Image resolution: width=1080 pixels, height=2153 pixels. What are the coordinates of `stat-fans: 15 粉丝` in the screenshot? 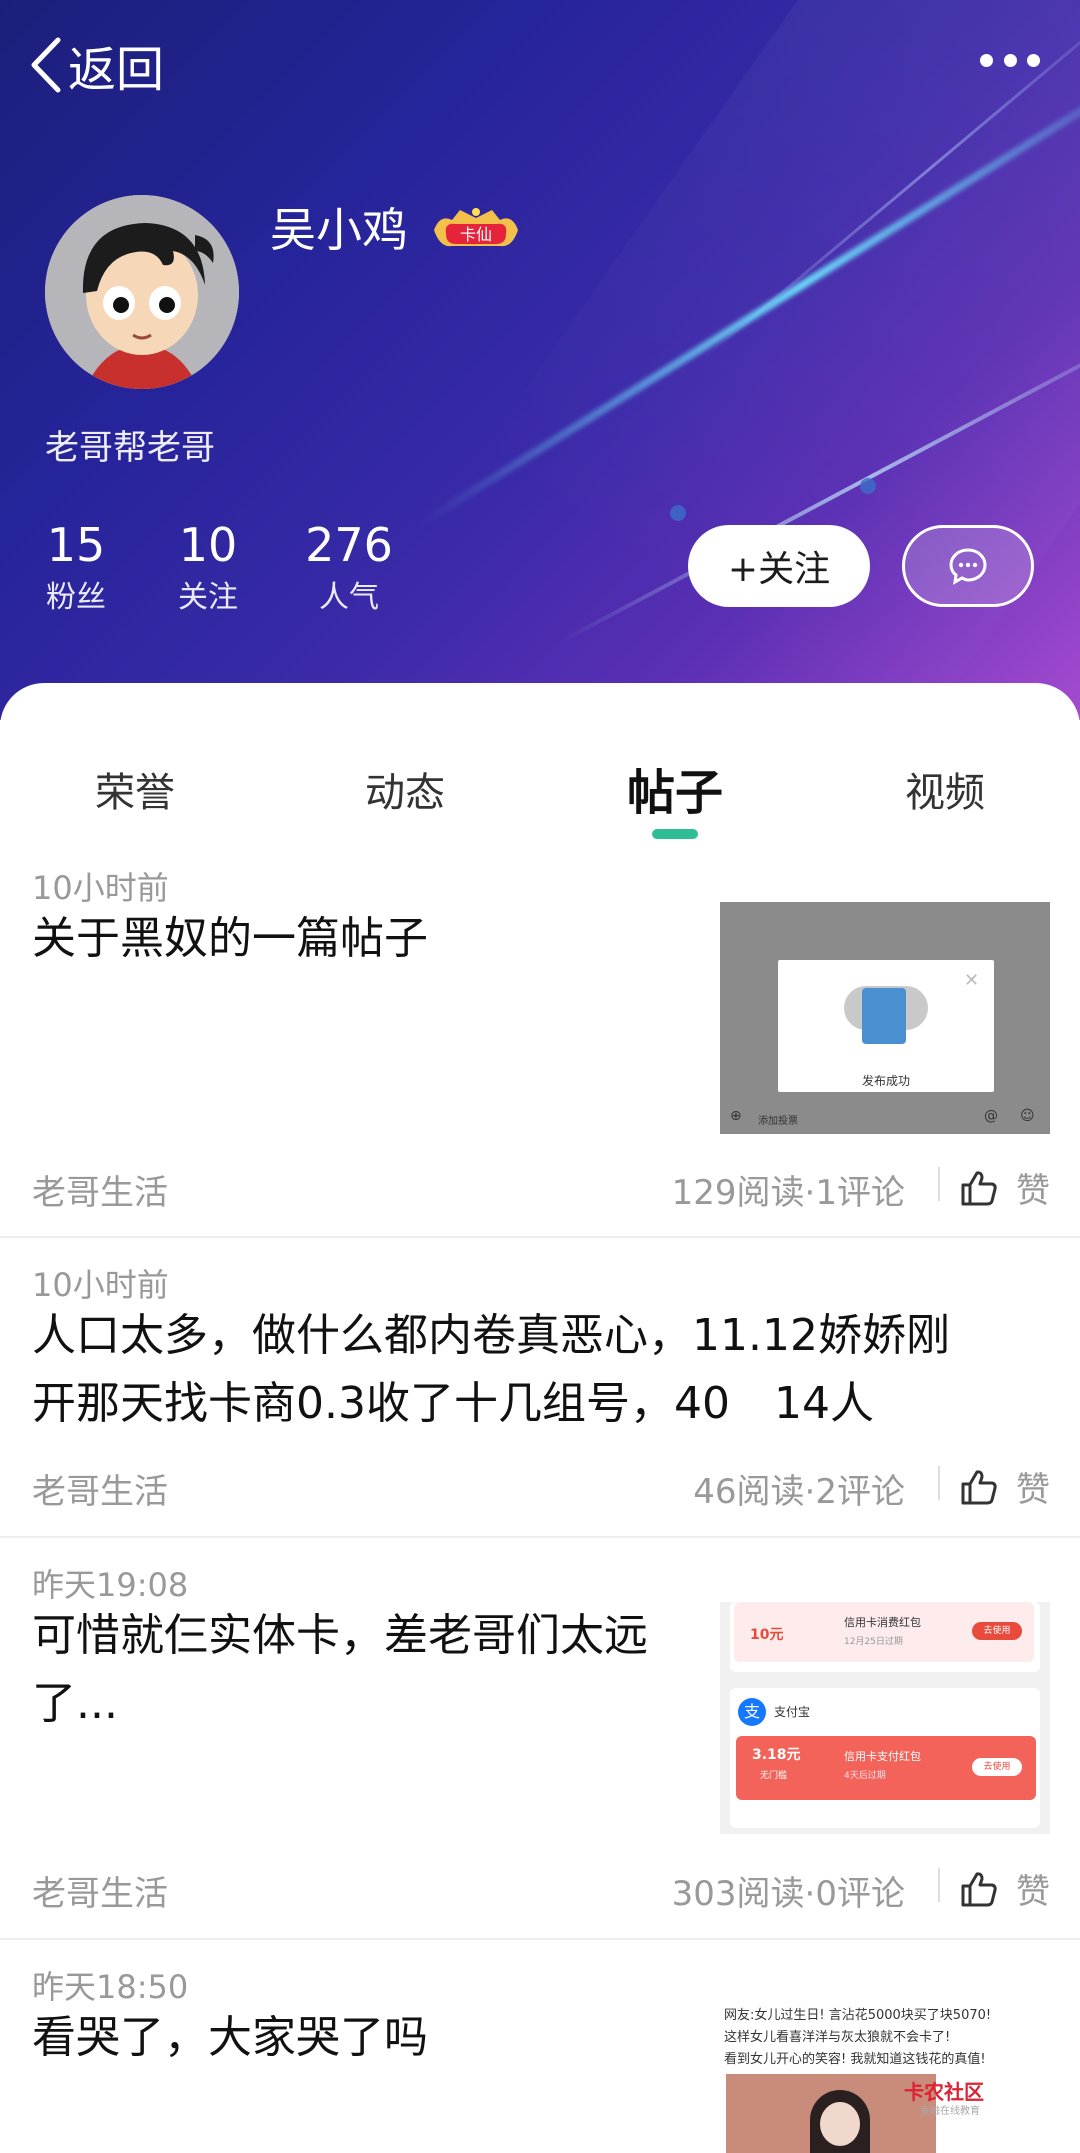 It's located at (76, 568).